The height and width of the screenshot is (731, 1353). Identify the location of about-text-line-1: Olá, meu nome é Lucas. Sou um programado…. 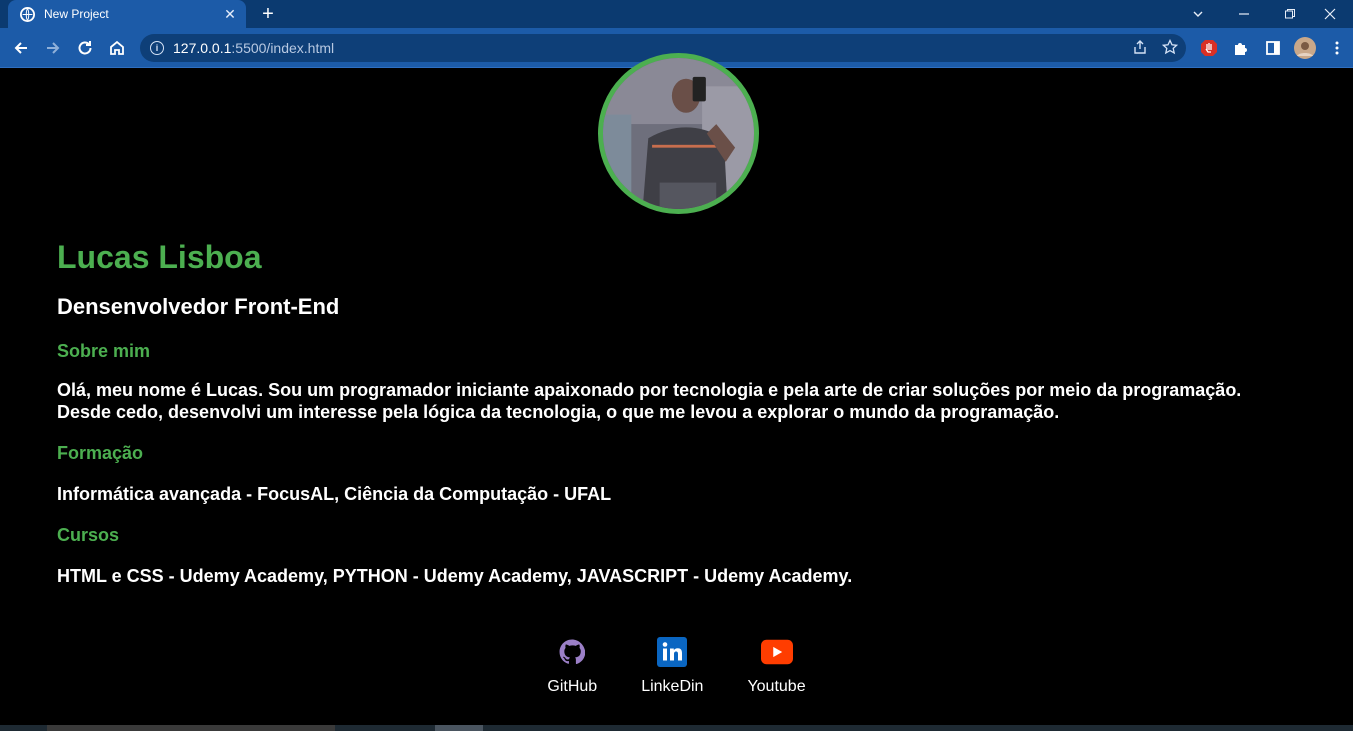
(649, 390).